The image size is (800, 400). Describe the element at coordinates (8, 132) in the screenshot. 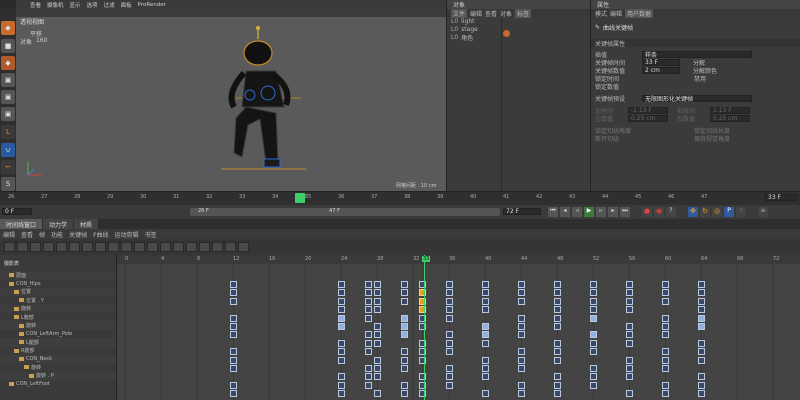

I see `axis-tool-icon: L` at that location.